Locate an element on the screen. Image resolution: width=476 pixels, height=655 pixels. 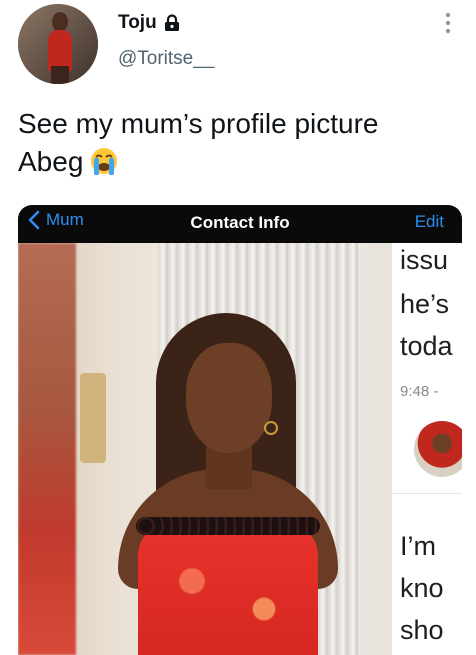
chat-avatar is located at coordinates (438, 449).